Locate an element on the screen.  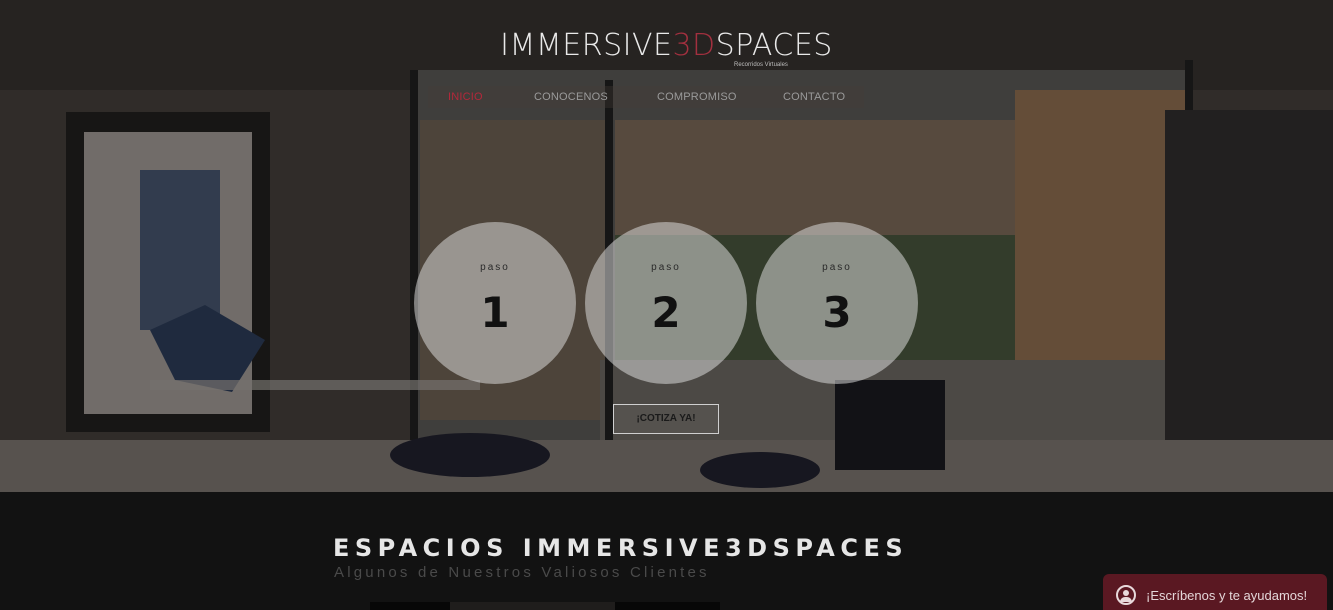
step-circle-1: paso 1 is located at coordinates (495, 303).